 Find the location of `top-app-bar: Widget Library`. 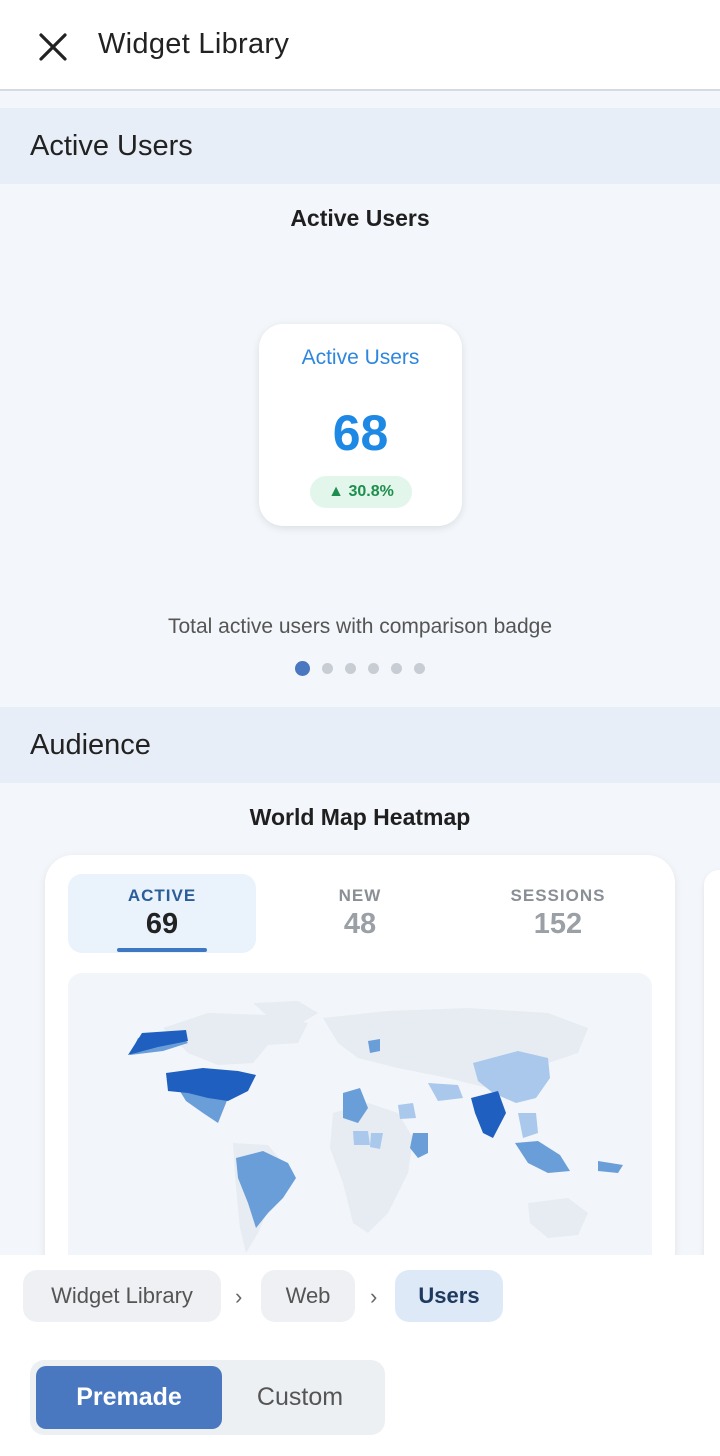

top-app-bar: Widget Library is located at coordinates (360, 45).